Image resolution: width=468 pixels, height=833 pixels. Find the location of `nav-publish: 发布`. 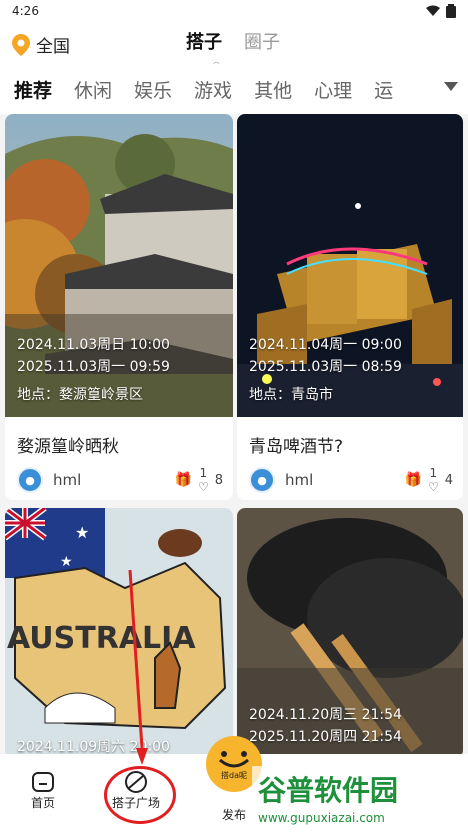

nav-publish: 发布 is located at coordinates (234, 814).